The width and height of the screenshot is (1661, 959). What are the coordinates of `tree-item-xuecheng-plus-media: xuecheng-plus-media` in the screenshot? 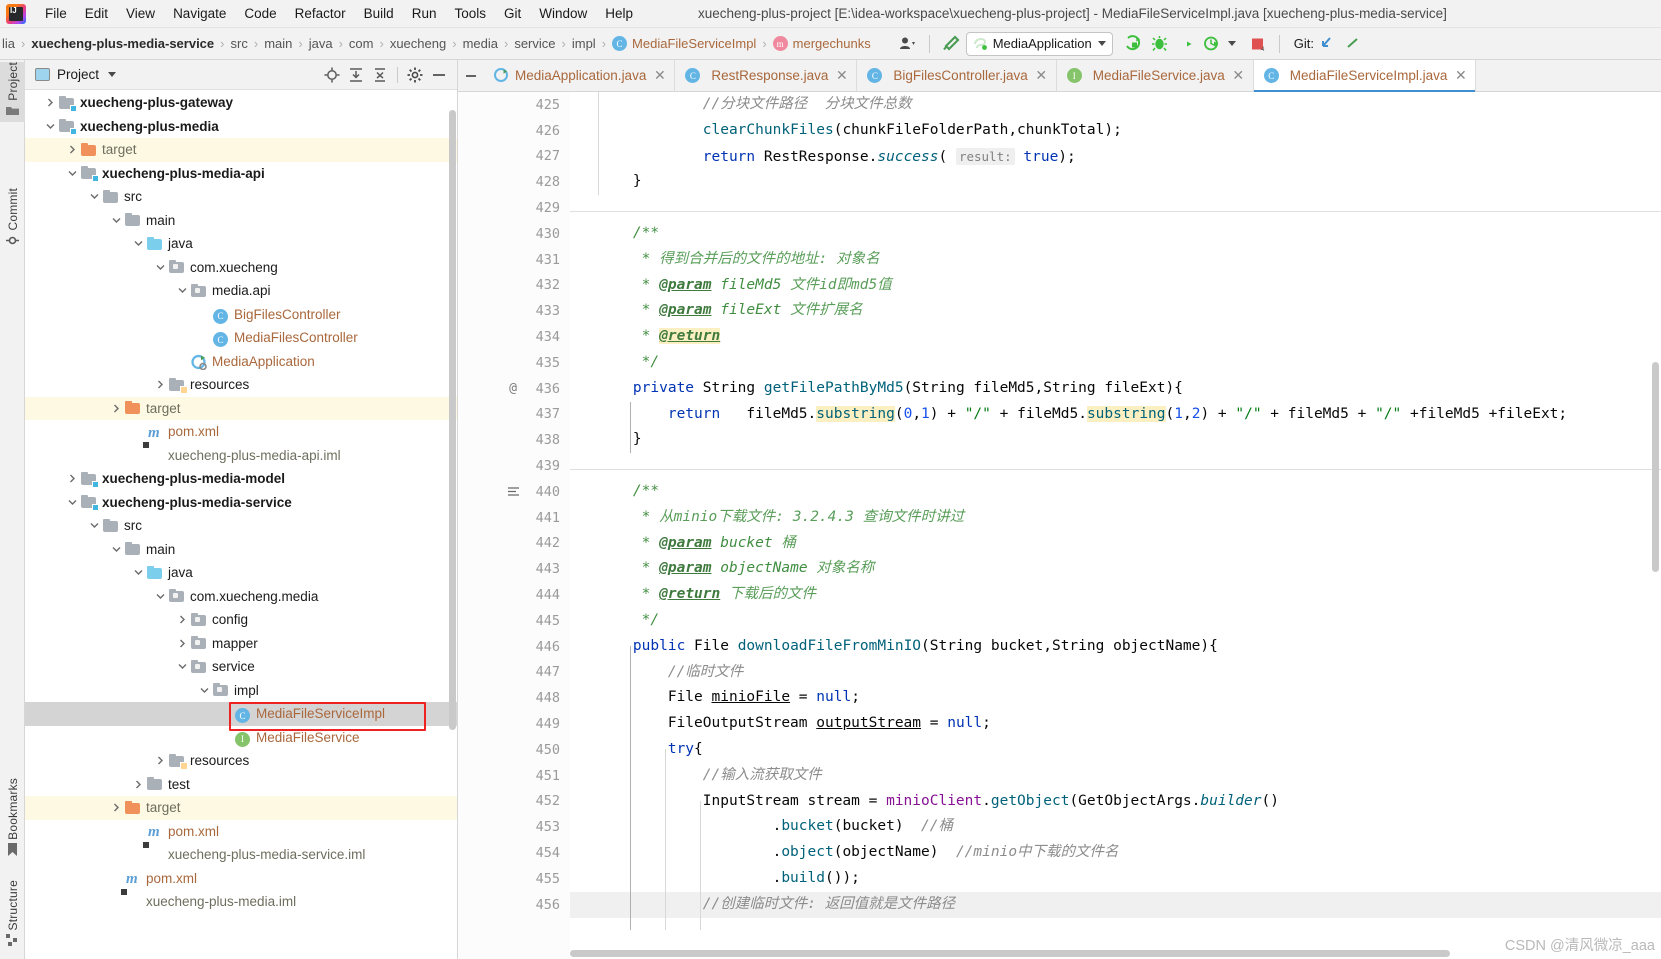 It's located at (241, 127).